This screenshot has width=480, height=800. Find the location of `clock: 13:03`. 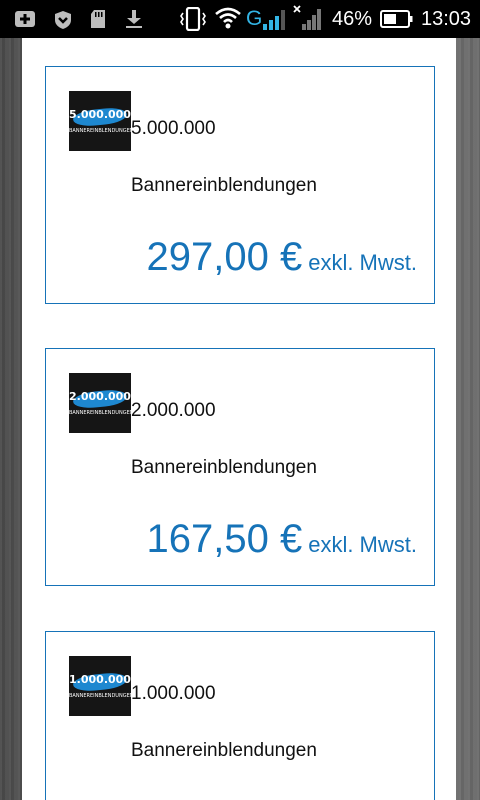

clock: 13:03 is located at coordinates (446, 19).